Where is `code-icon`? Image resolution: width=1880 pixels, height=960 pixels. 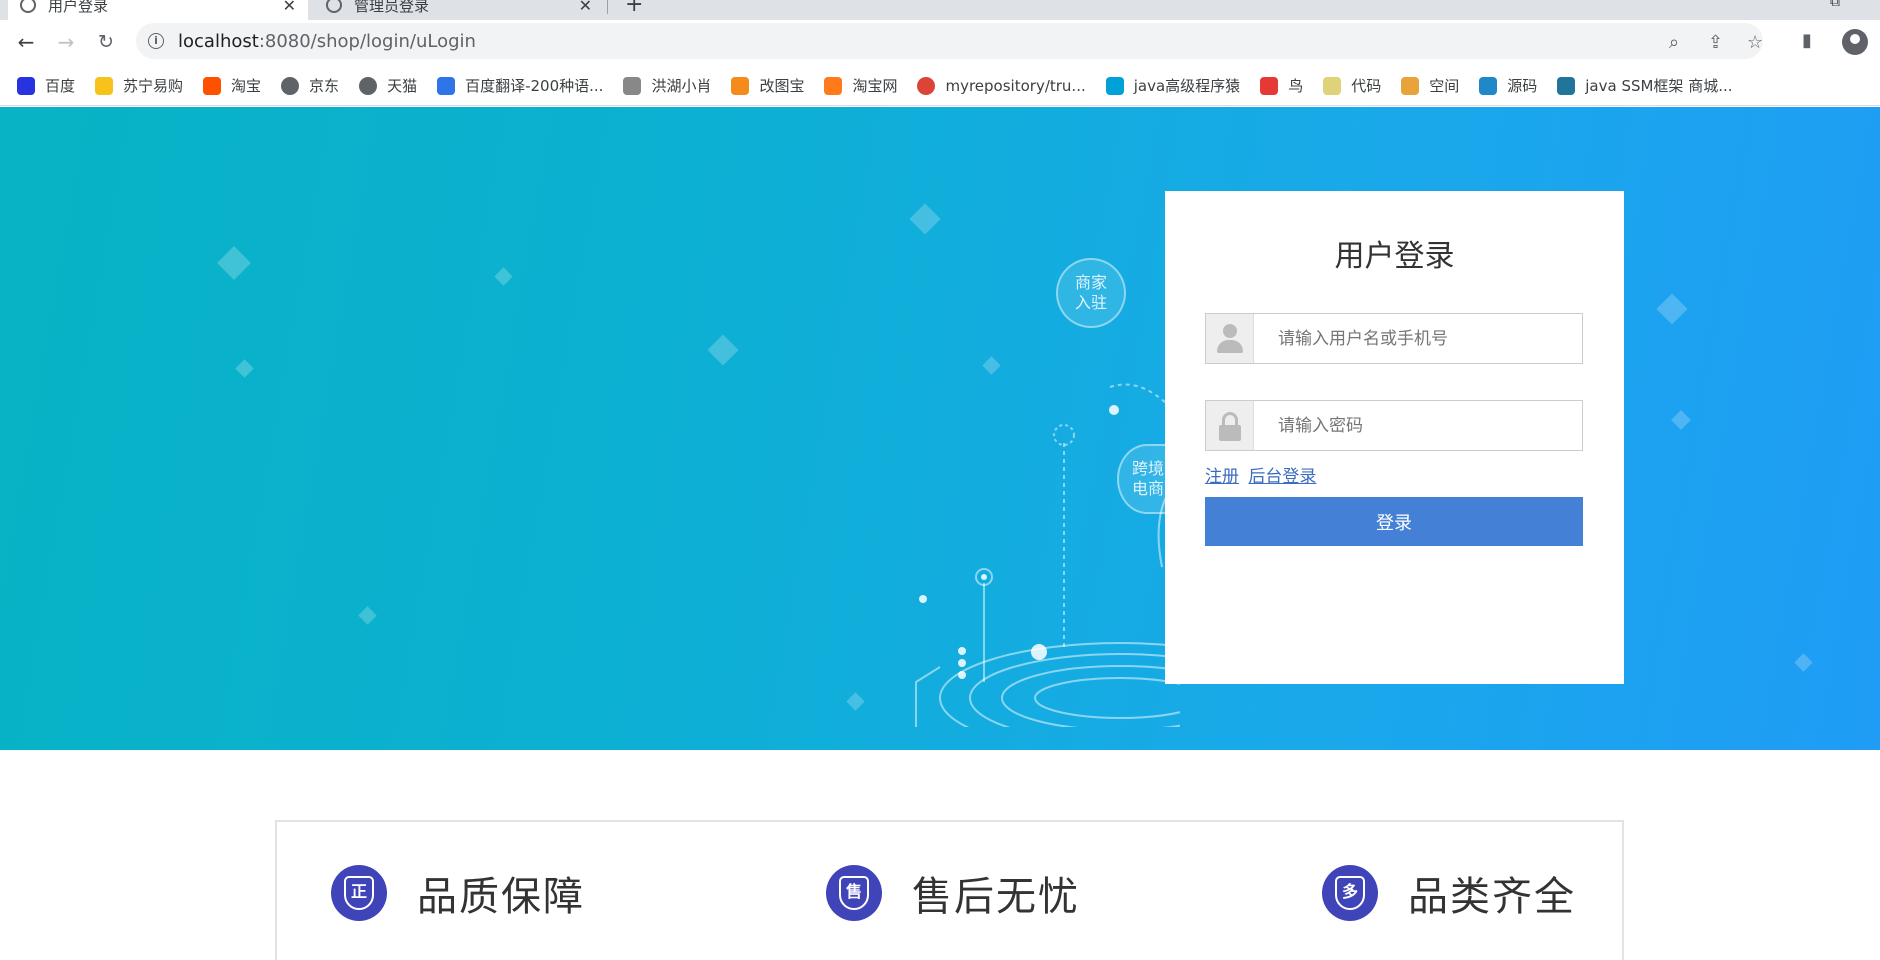 code-icon is located at coordinates (1332, 85).